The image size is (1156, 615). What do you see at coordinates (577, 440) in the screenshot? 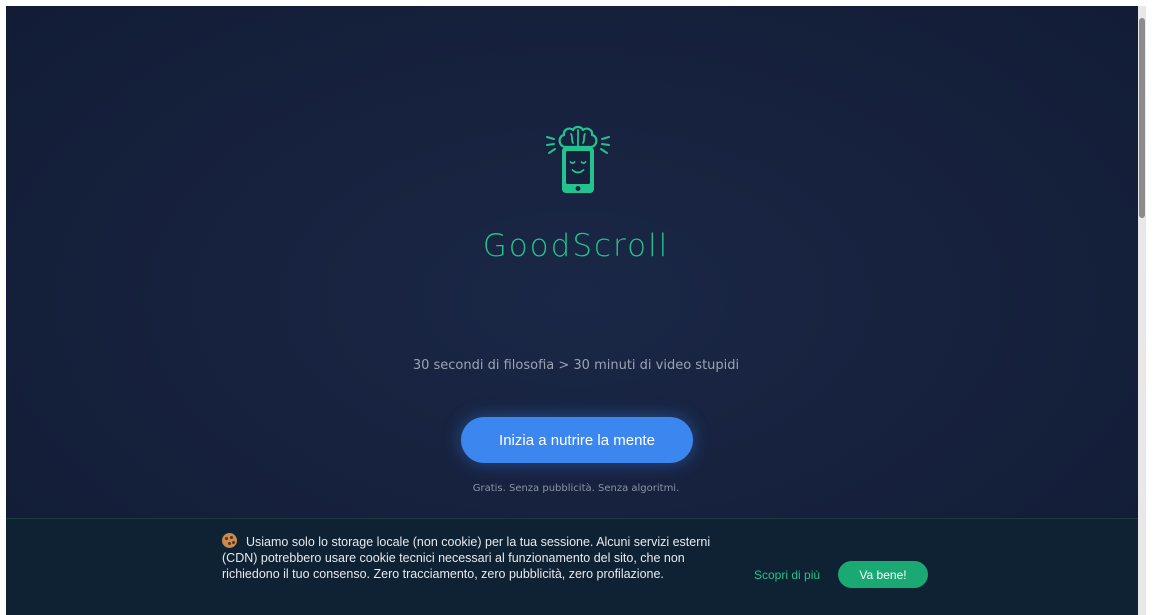
I see `start-button: Inizia a nutrire la mente` at bounding box center [577, 440].